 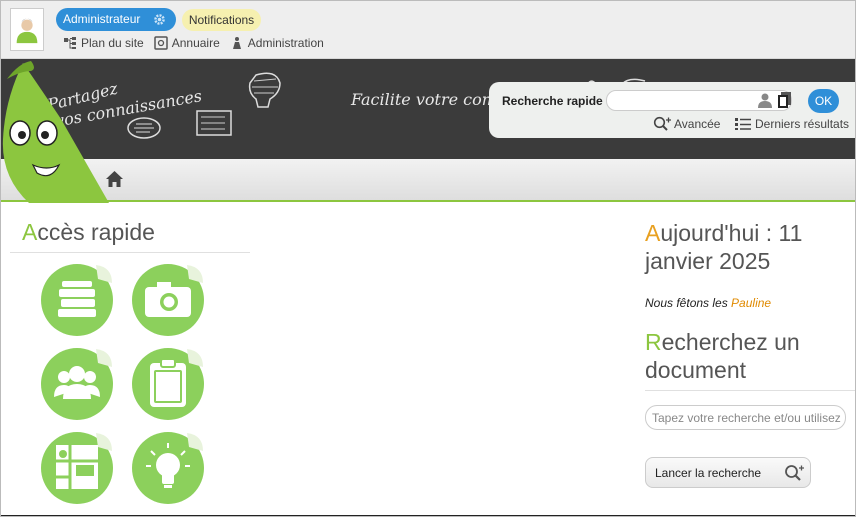 I want to click on admin-menu-button: Administrateur, so click(x=116, y=19).